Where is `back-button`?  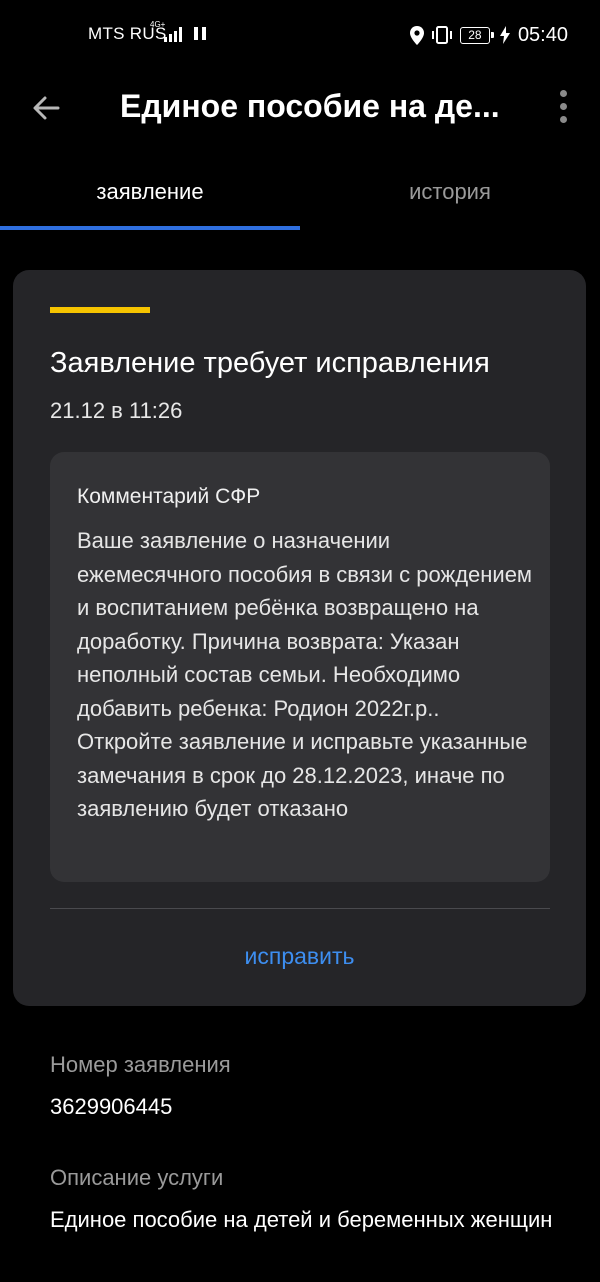
back-button is located at coordinates (46, 108).